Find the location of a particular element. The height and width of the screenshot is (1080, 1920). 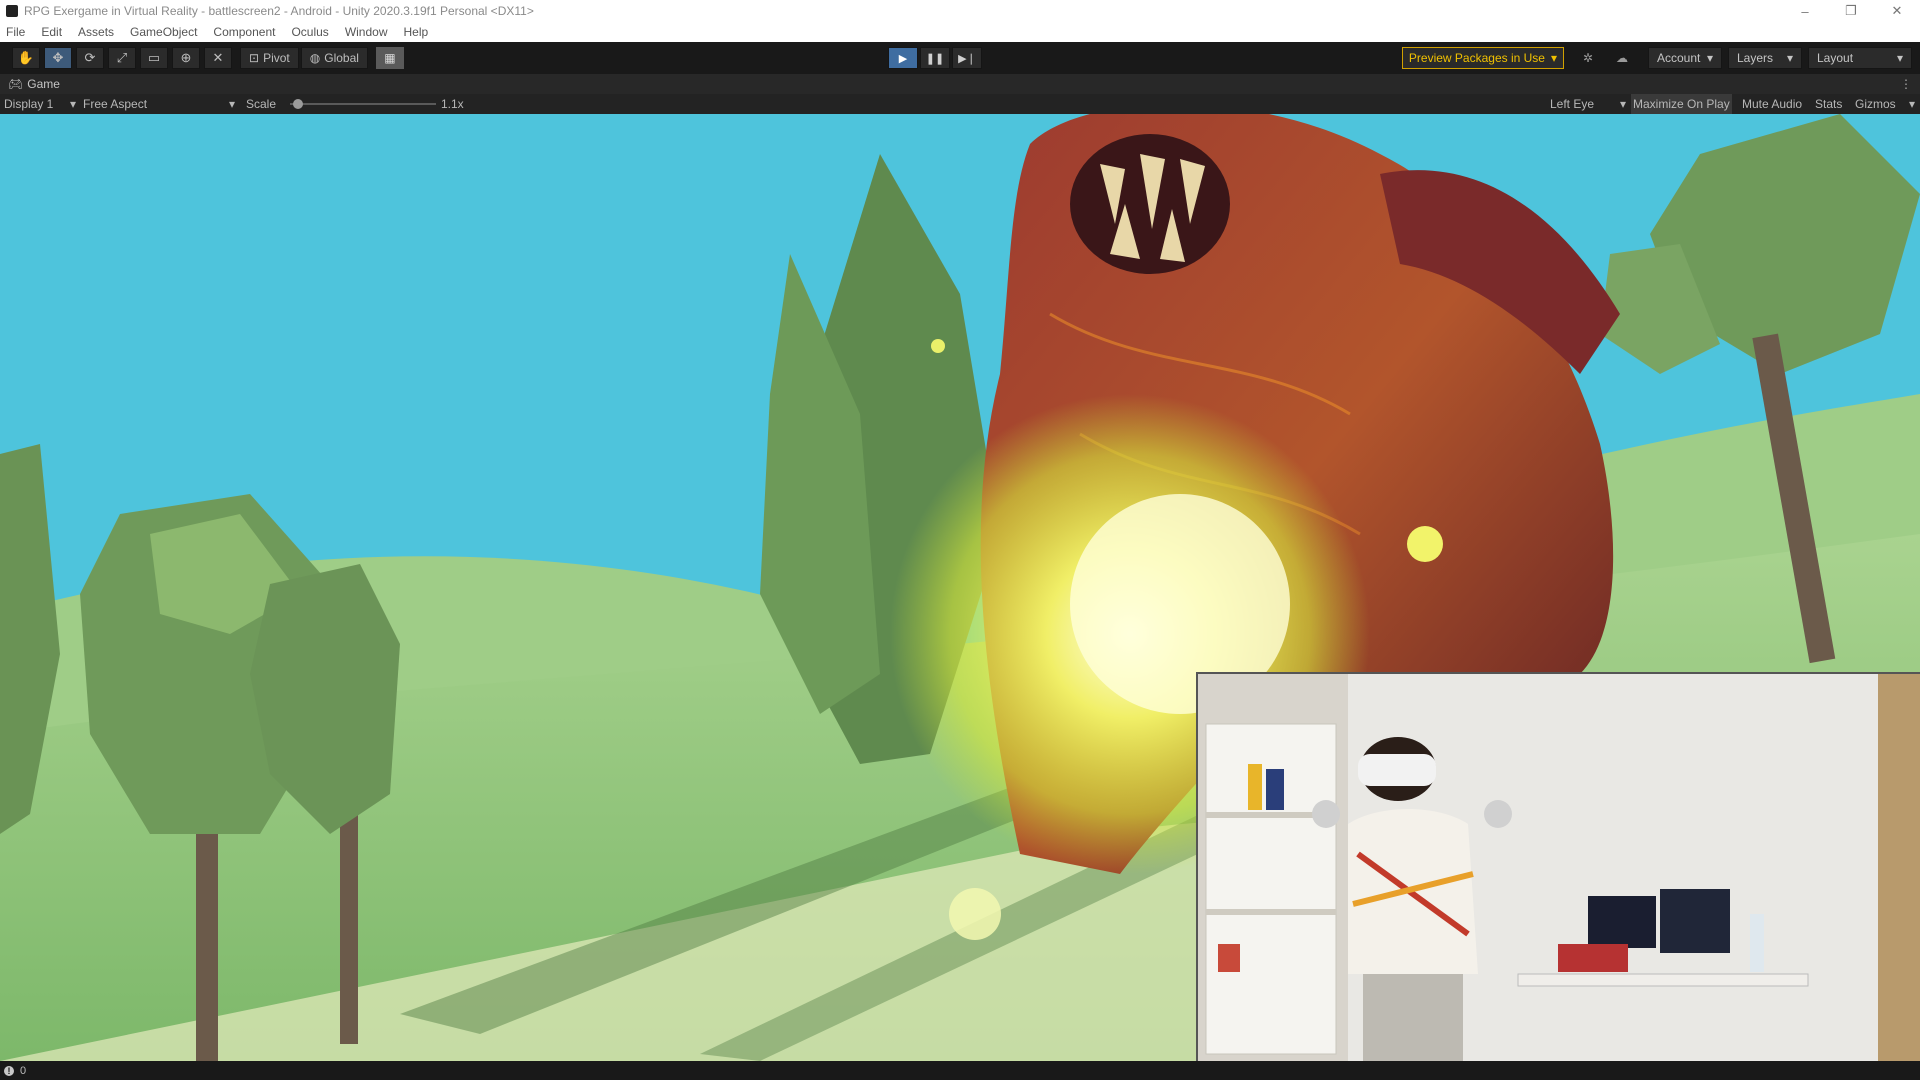

step-button: ▶❘ is located at coordinates (967, 58).